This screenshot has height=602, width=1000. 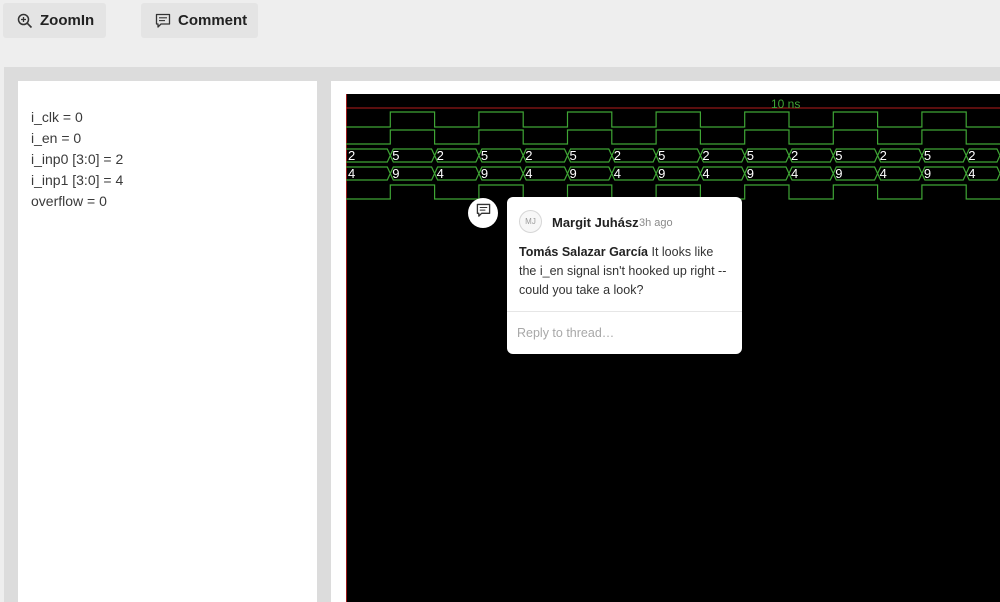 What do you see at coordinates (530, 221) in the screenshot?
I see `avatar: MJ` at bounding box center [530, 221].